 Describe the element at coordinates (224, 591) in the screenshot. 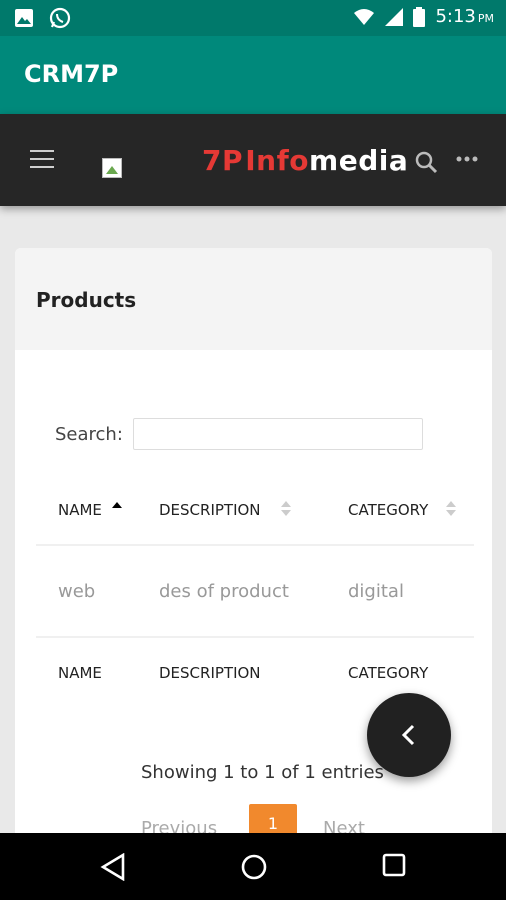

I see `cell-description: des of product` at that location.